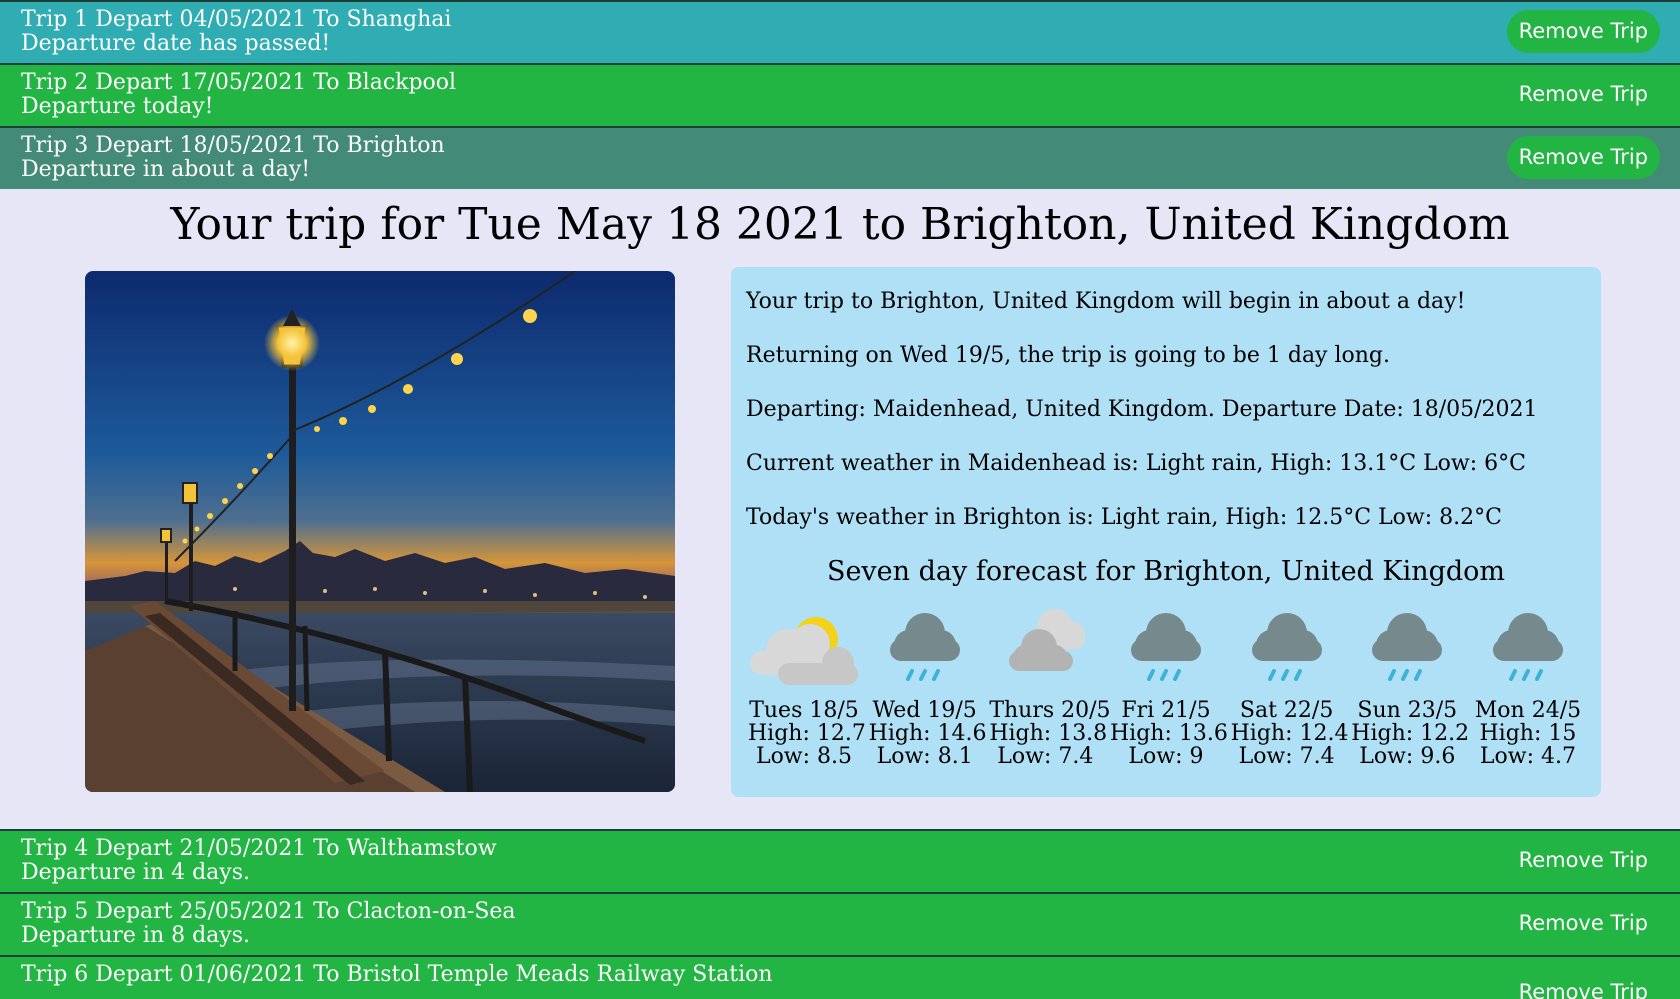 The height and width of the screenshot is (999, 1680). I want to click on trip-status: Departure in about a day!, so click(166, 169).